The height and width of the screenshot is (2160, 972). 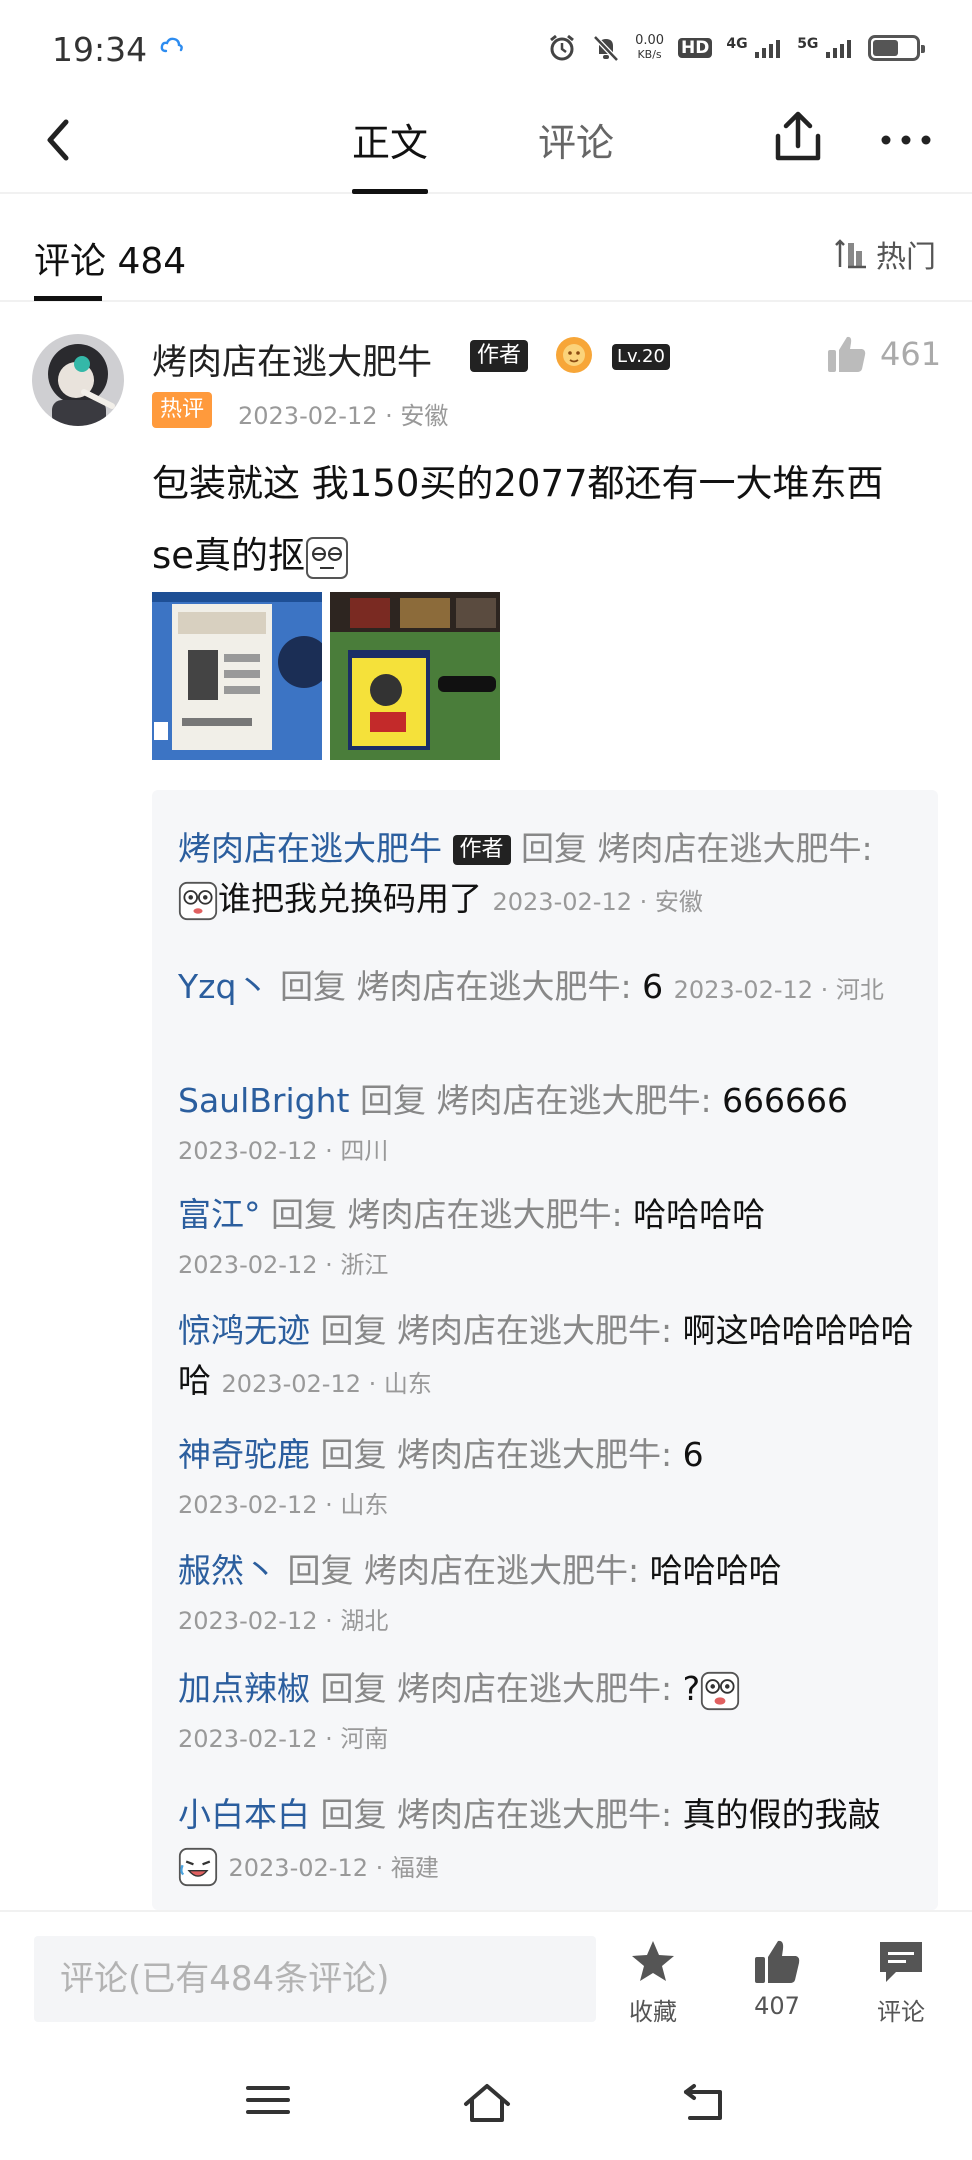 What do you see at coordinates (283, 1739) in the screenshot?
I see `reply-meta: 2023-02-12 · 河南` at bounding box center [283, 1739].